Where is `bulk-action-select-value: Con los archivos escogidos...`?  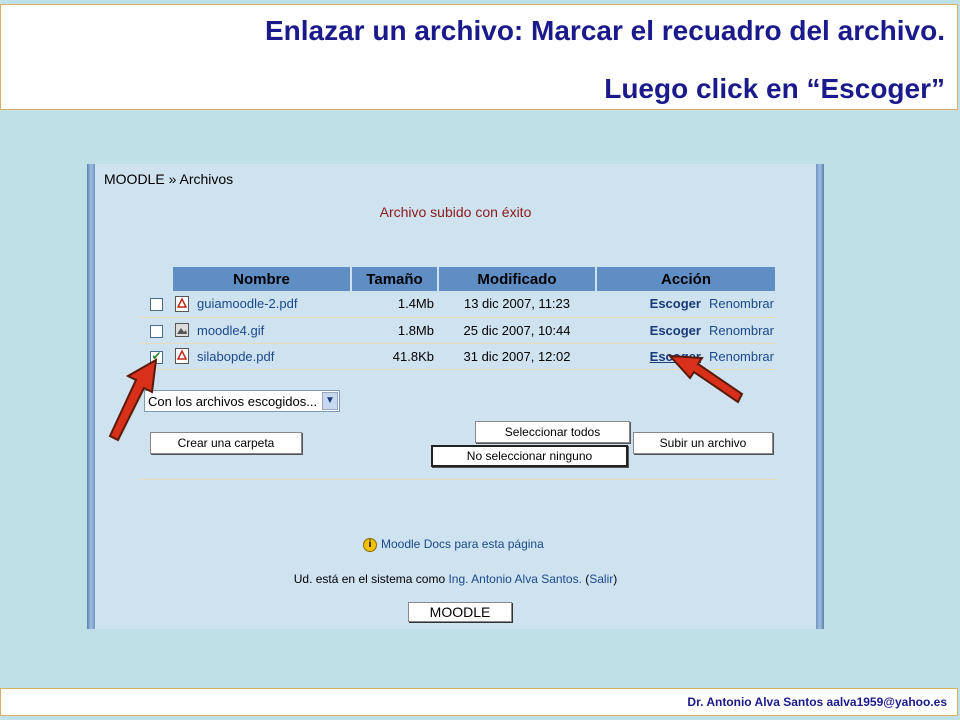 bulk-action-select-value: Con los archivos escogidos... is located at coordinates (233, 401).